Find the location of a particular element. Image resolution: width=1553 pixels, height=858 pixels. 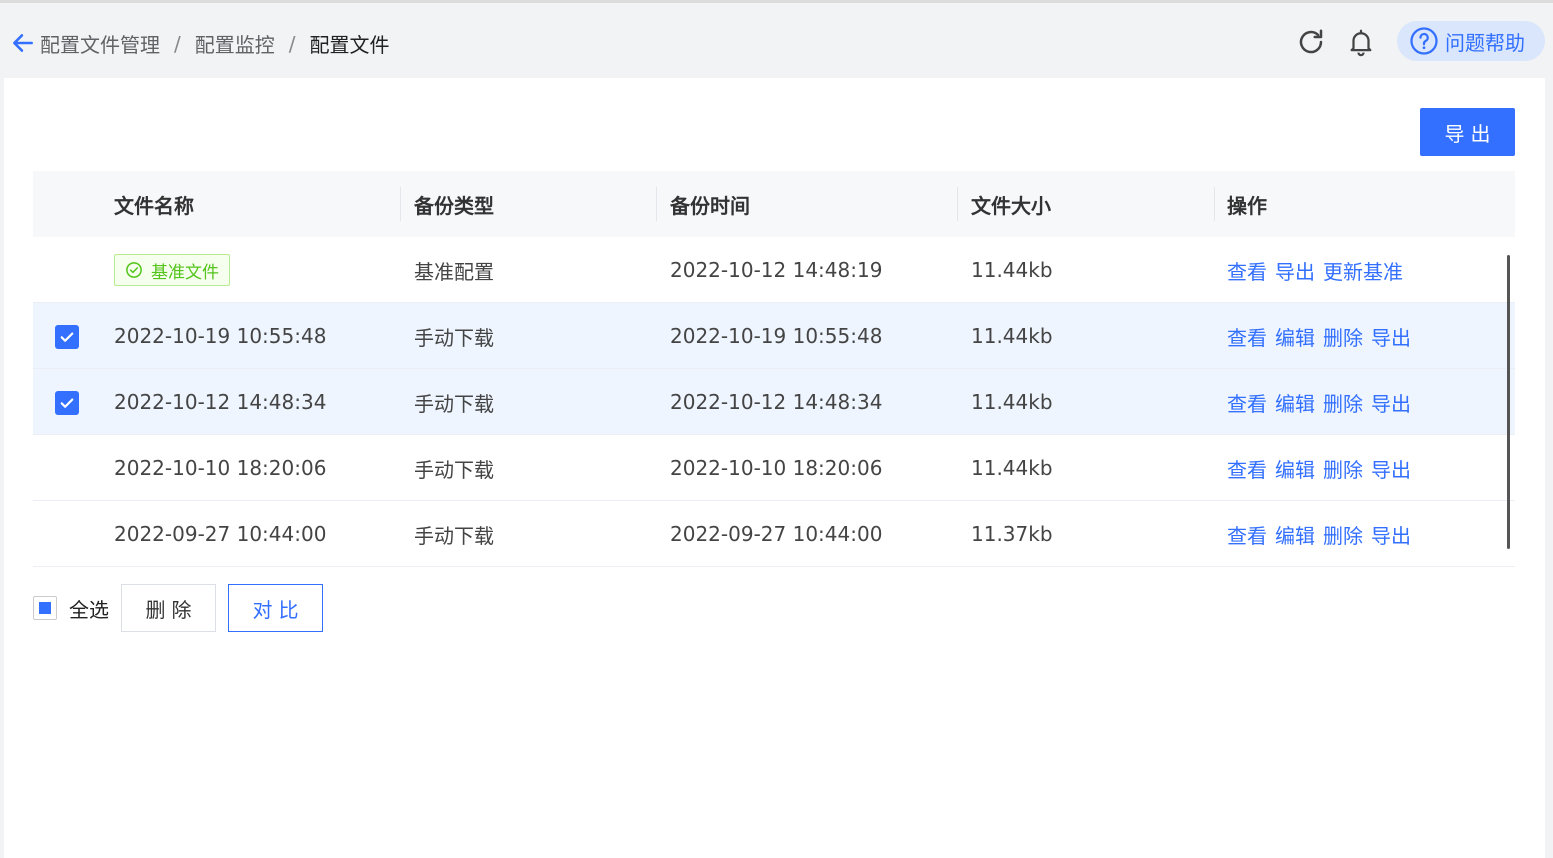

help-button: 问题帮助 is located at coordinates (1471, 41).